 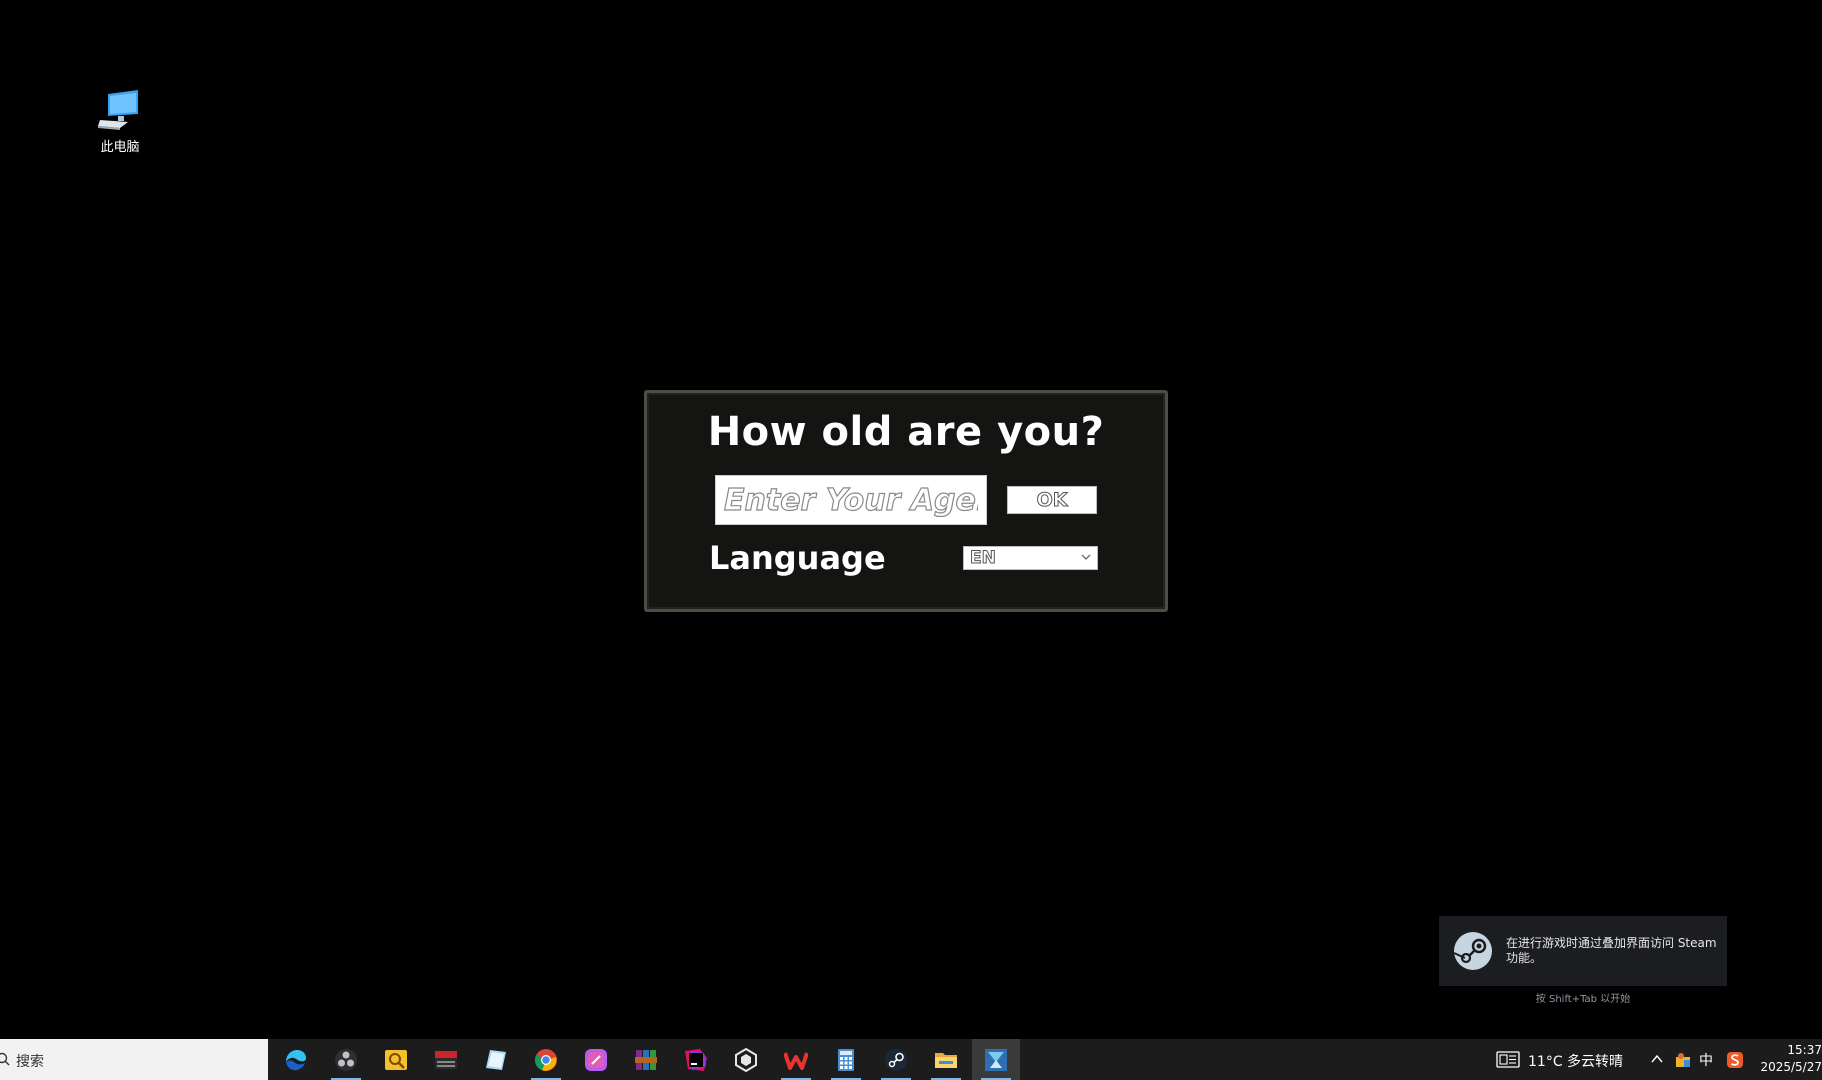 I want to click on winrar-icon, so click(x=646, y=1060).